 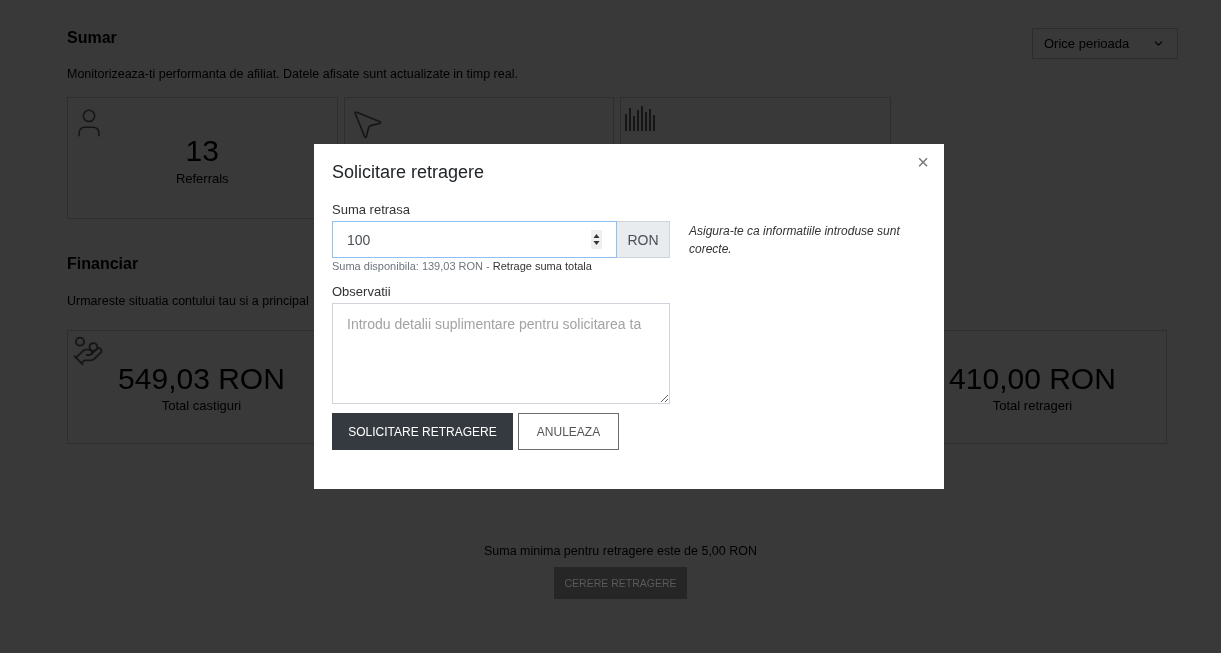 What do you see at coordinates (1032, 379) in the screenshot?
I see `stat-value: 410,00 RON` at bounding box center [1032, 379].